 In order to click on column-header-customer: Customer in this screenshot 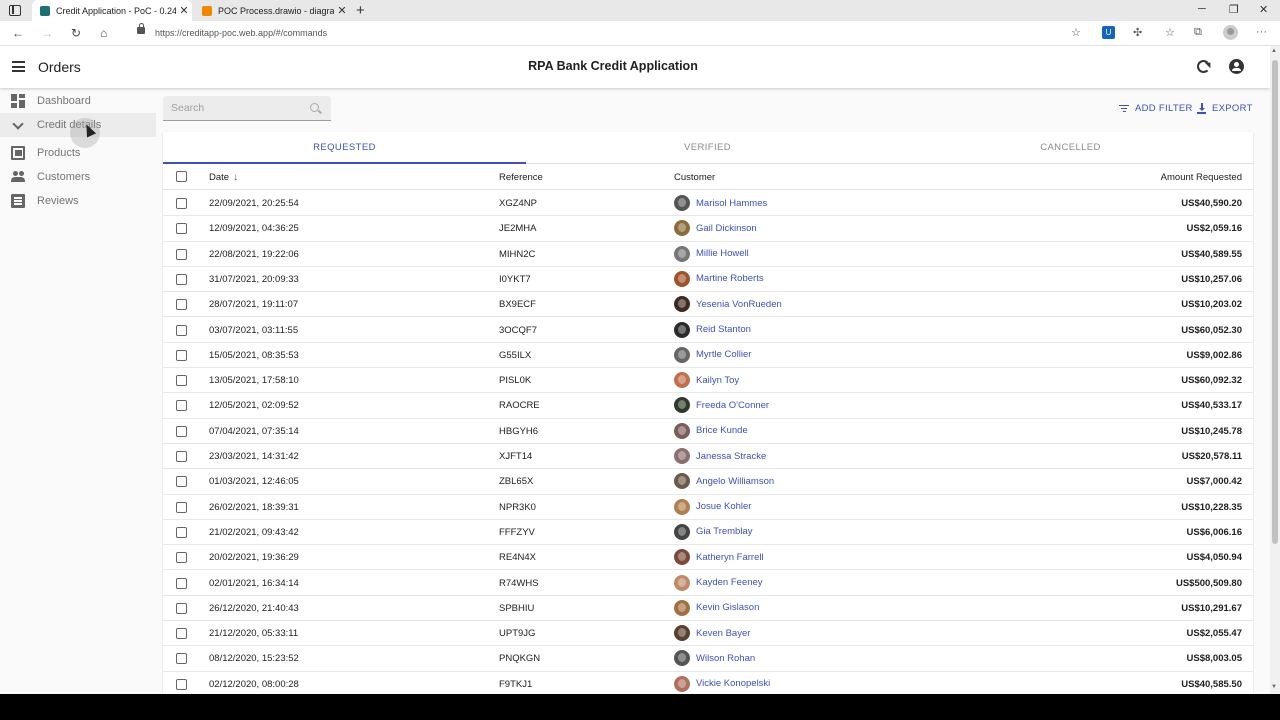, I will do `click(694, 177)`.